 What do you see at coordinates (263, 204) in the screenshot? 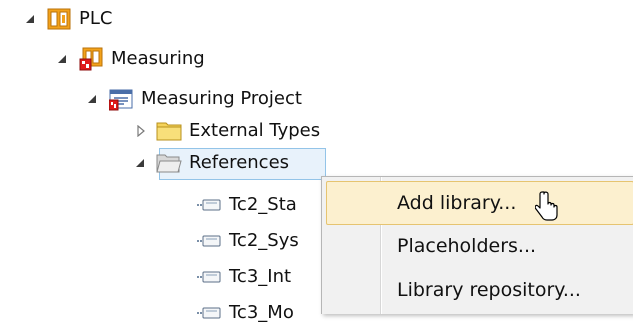
I see `tree-node-label: Tc2_Sta` at bounding box center [263, 204].